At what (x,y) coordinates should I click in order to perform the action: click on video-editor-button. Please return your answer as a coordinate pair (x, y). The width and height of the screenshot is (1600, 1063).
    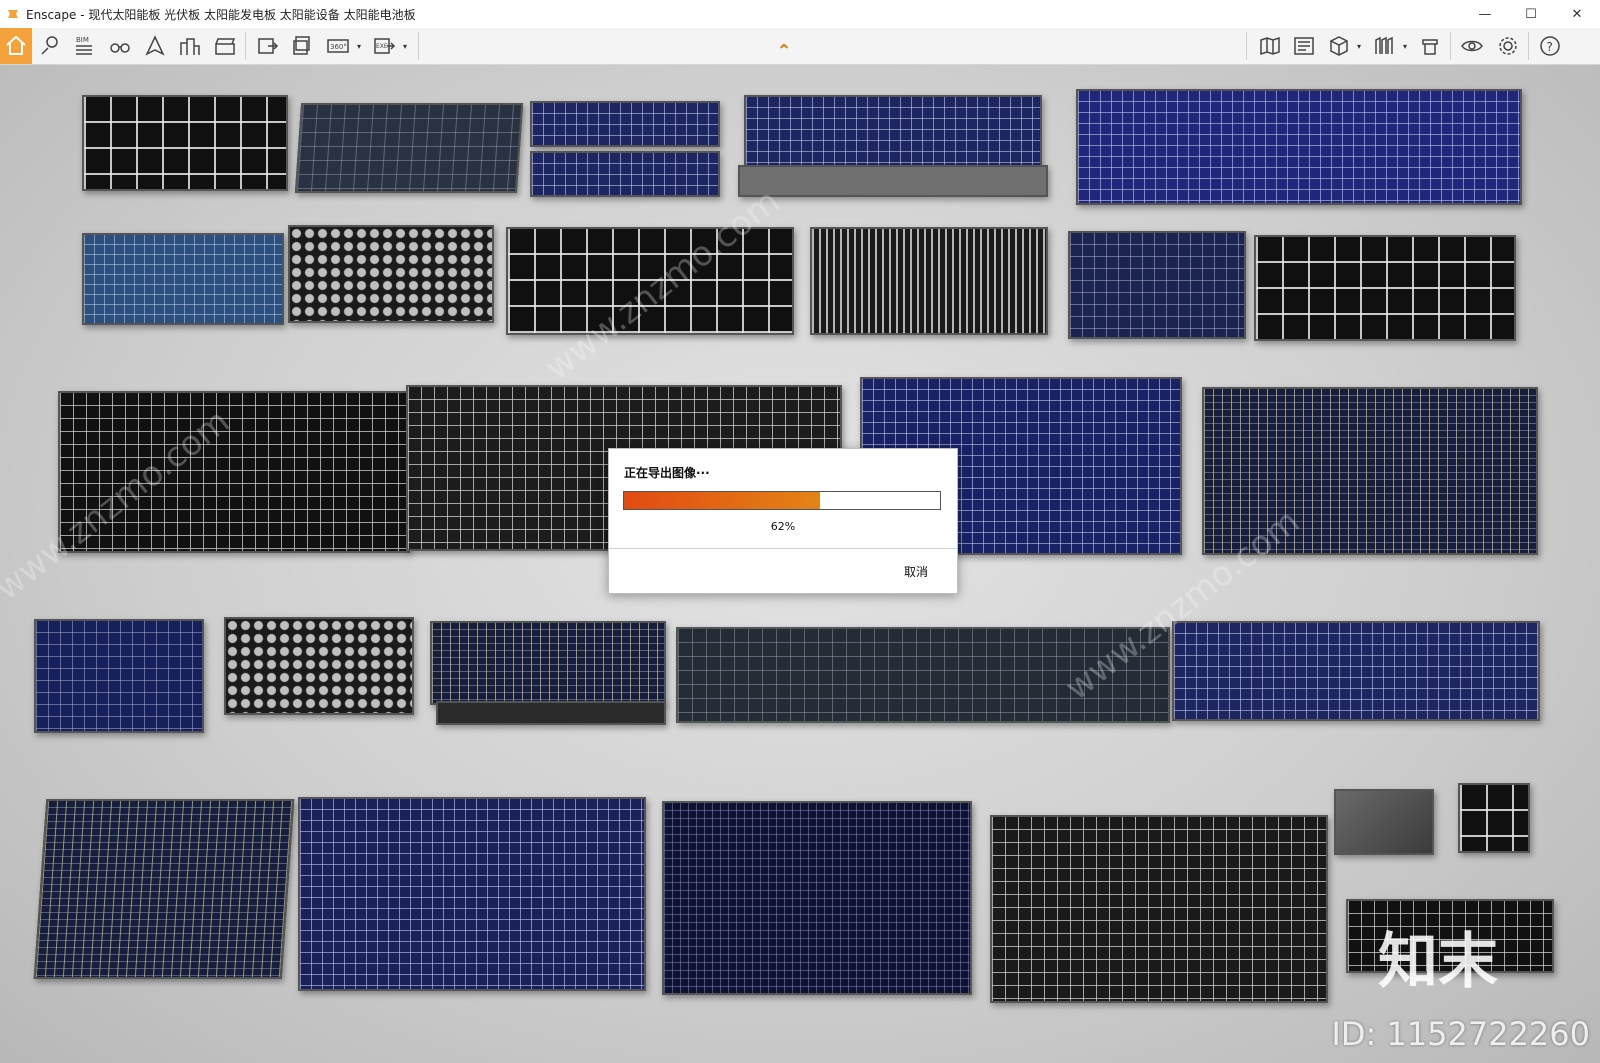
    Looking at the image, I should click on (225, 46).